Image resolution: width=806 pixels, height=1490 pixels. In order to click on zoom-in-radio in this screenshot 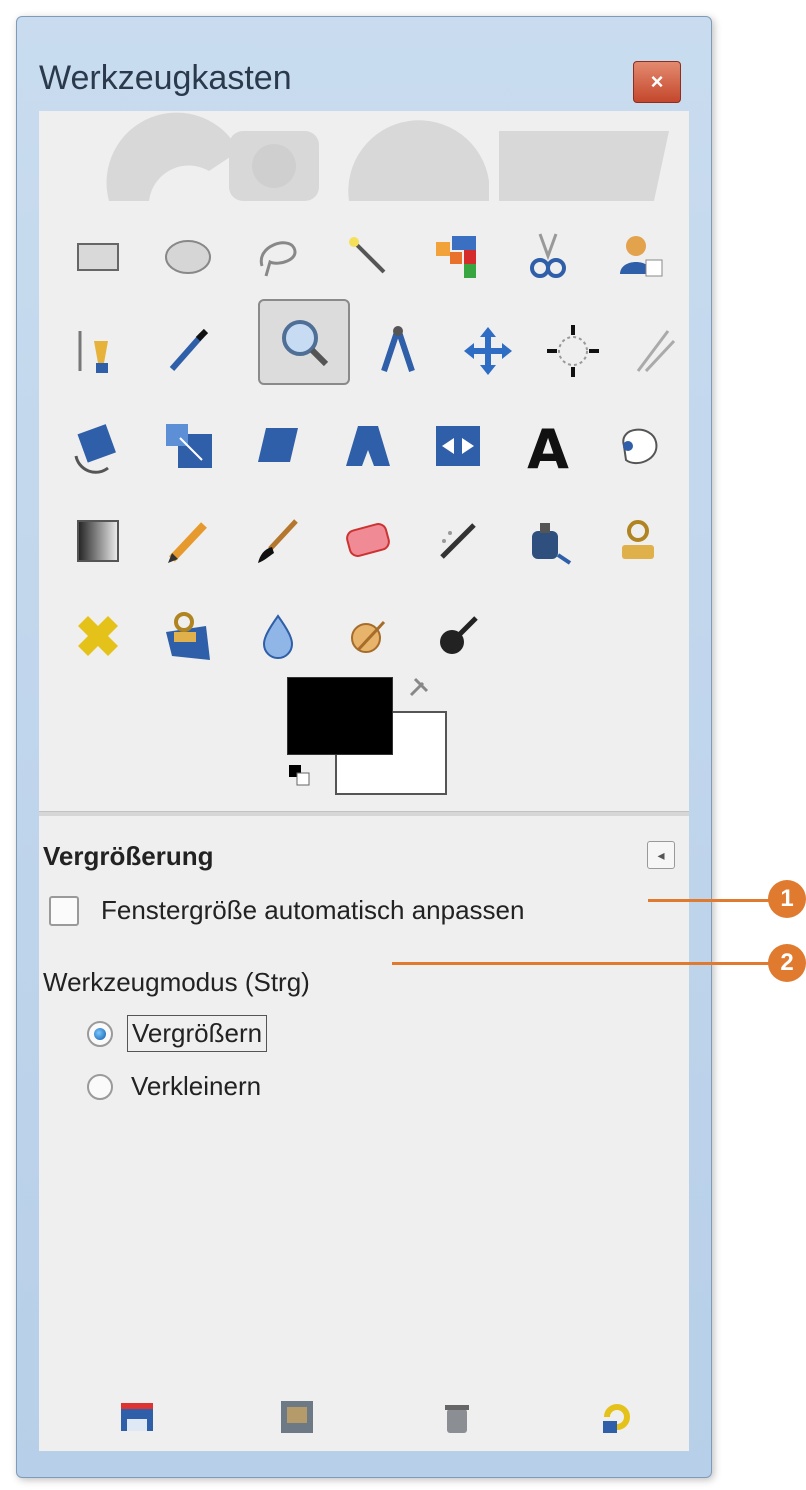, I will do `click(100, 1033)`.